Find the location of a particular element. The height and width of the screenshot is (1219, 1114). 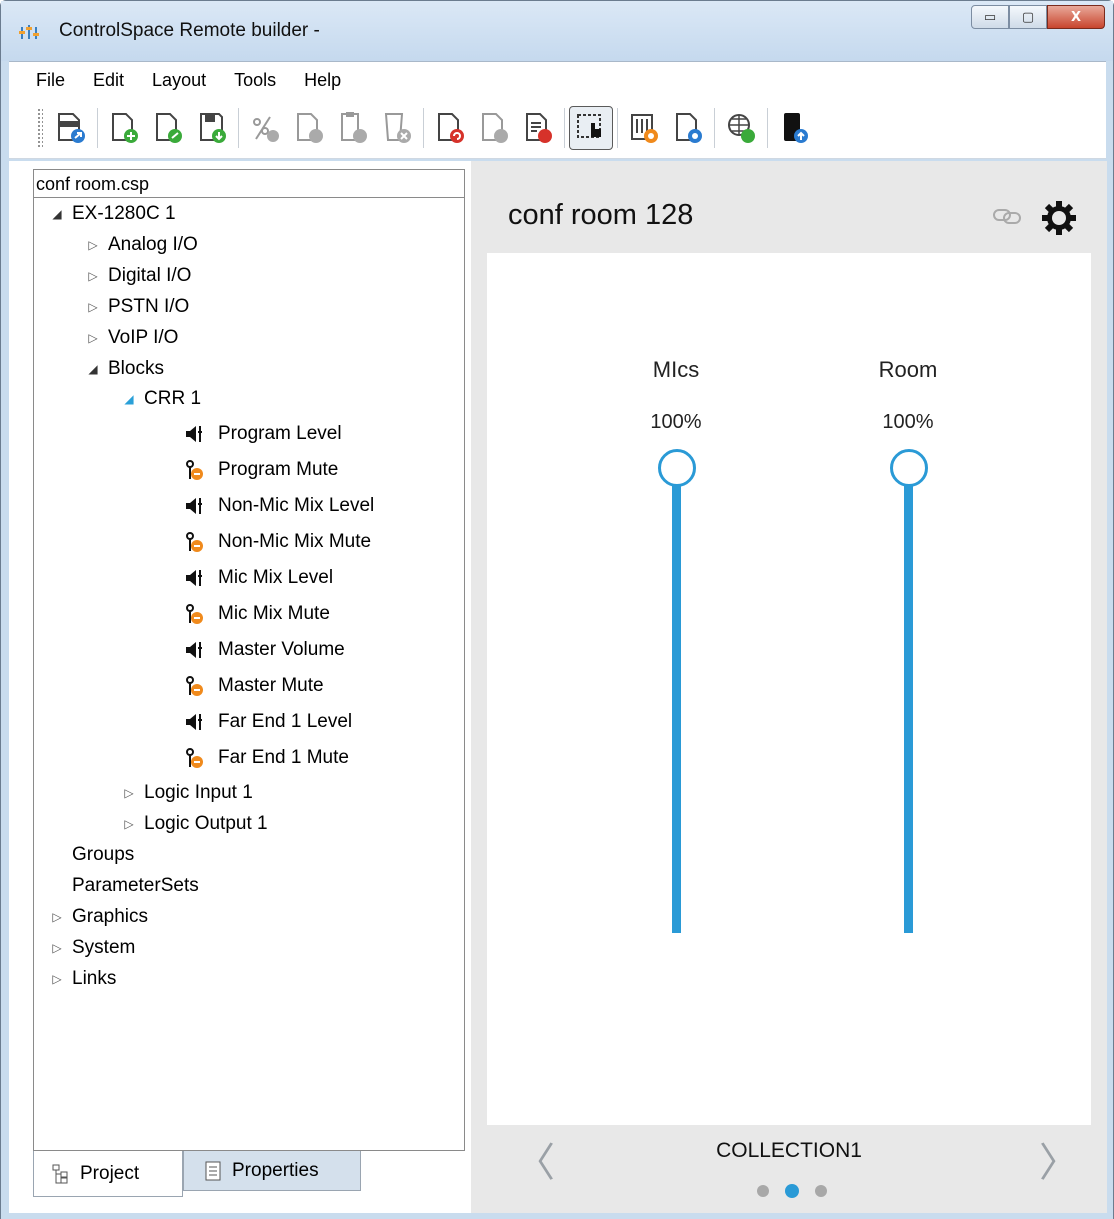

menu-file: File is located at coordinates (44, 80).